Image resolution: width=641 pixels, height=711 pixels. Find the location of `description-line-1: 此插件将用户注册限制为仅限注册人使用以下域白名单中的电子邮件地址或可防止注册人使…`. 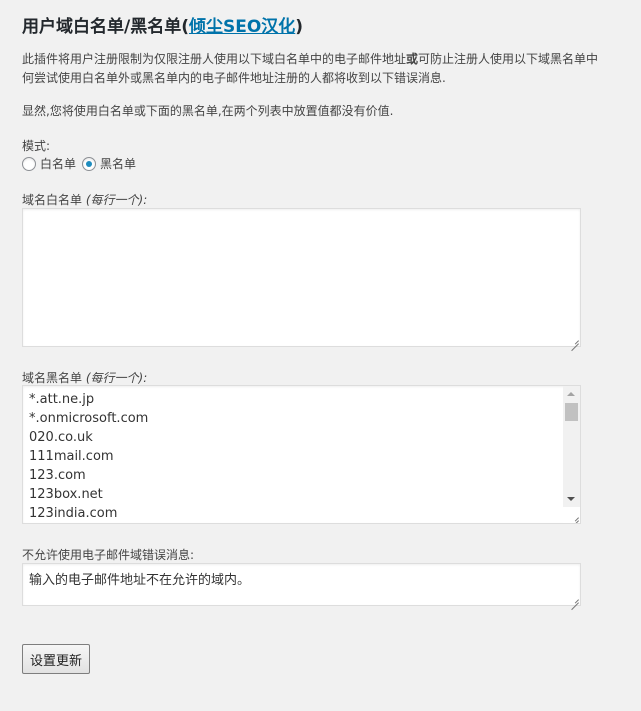

description-line-1: 此插件将用户注册限制为仅限注册人使用以下域白名单中的电子邮件地址或可防止注册人使… is located at coordinates (331, 59).